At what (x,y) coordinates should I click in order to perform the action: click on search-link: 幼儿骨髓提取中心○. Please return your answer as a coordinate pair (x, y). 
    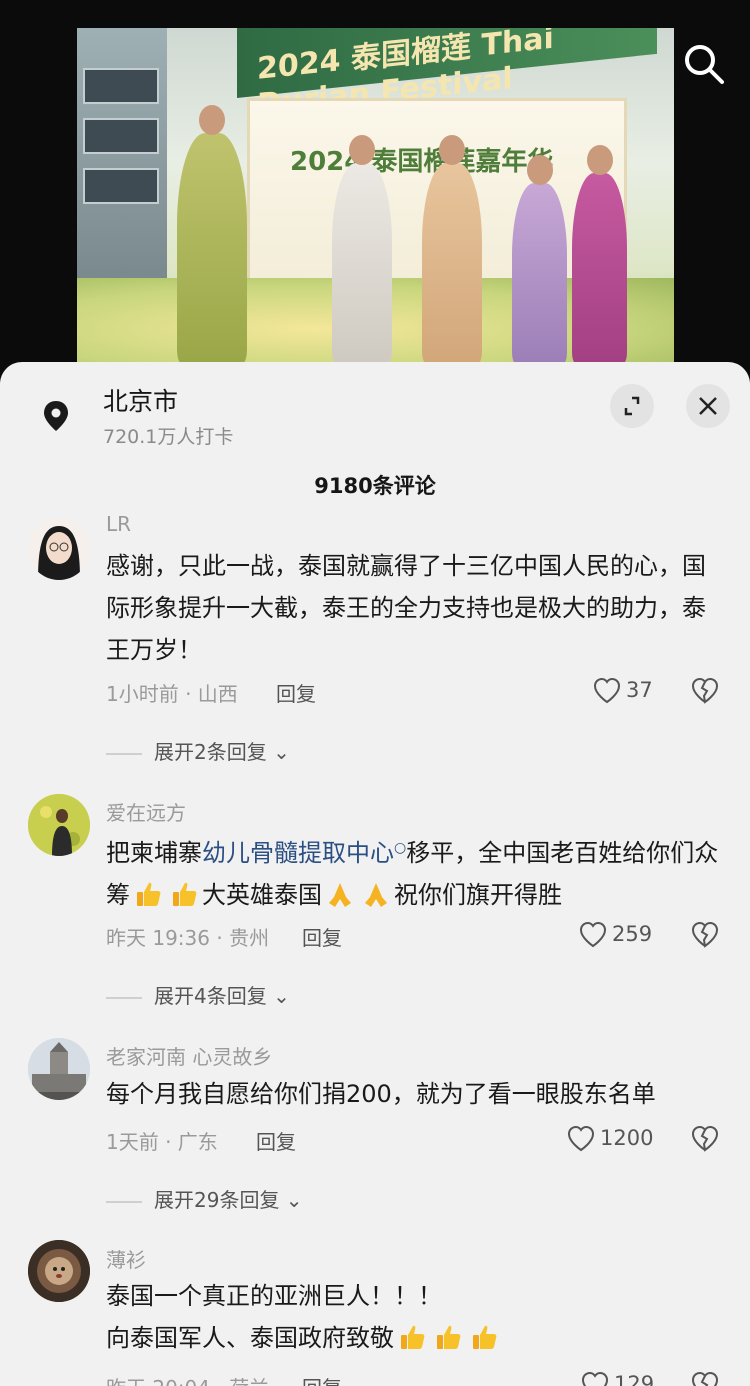
    Looking at the image, I should click on (304, 853).